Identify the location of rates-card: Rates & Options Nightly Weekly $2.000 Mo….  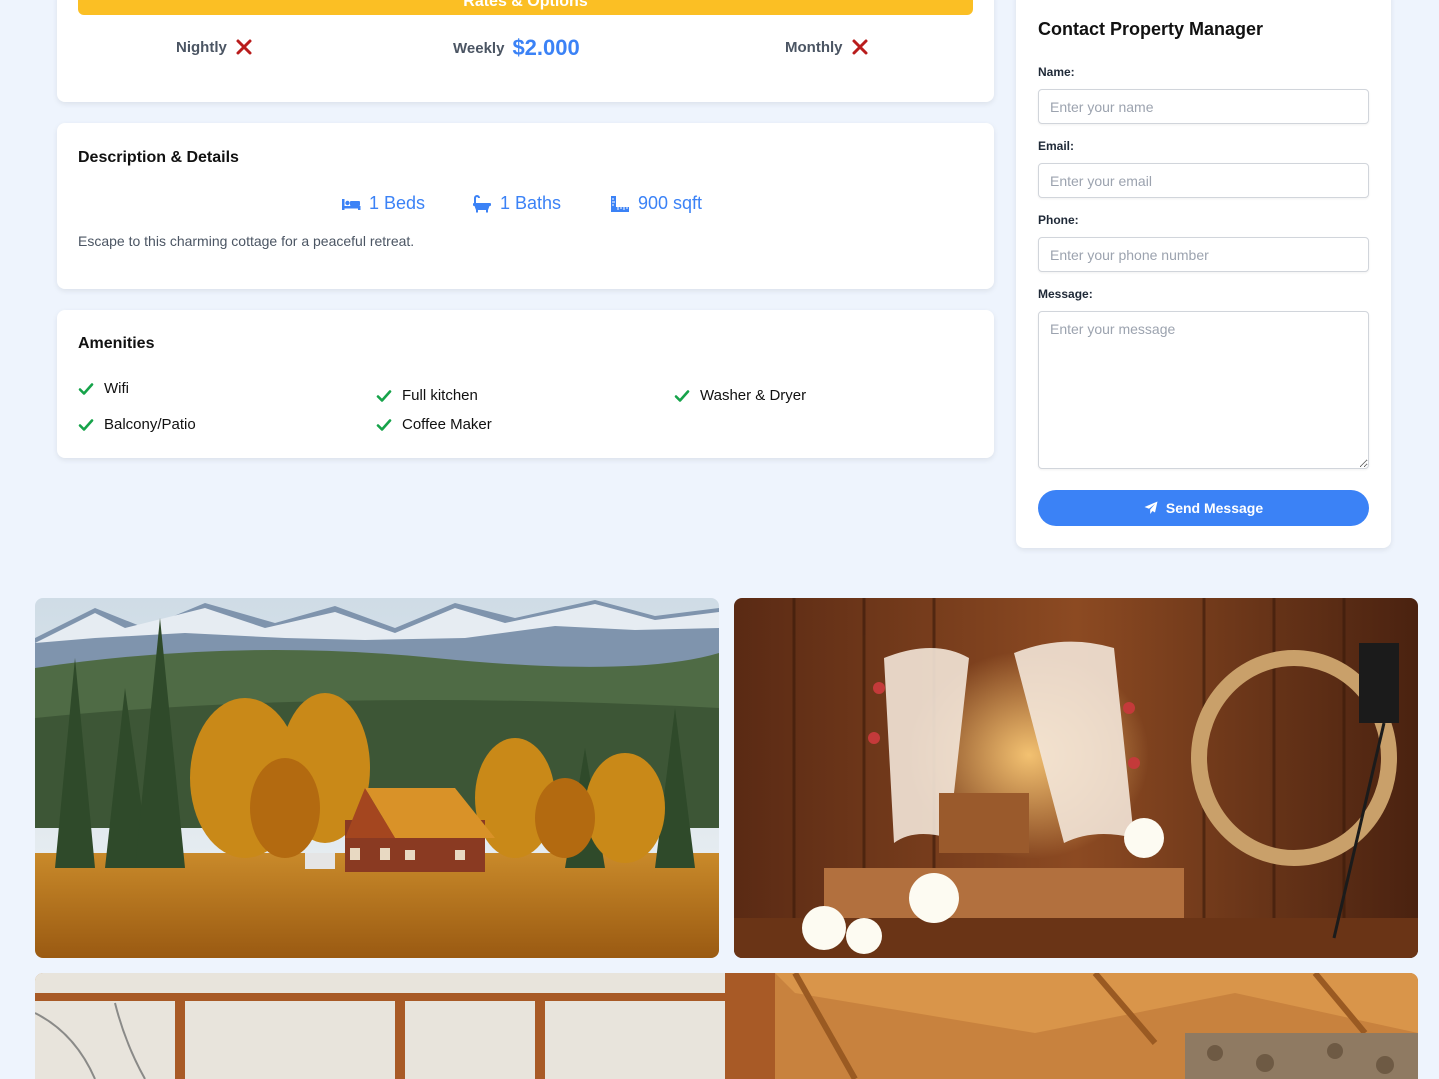
(525, 51).